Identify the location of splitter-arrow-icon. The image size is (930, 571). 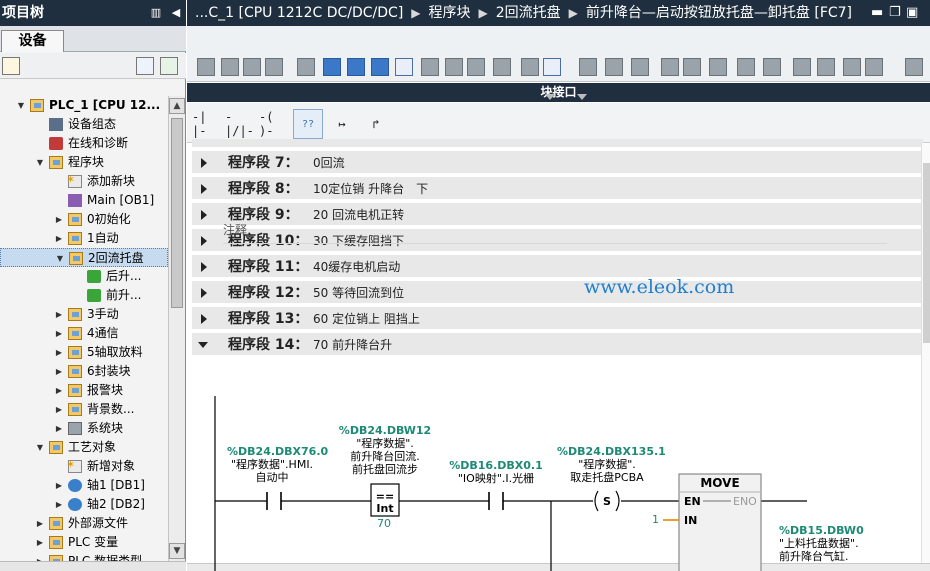
(582, 97).